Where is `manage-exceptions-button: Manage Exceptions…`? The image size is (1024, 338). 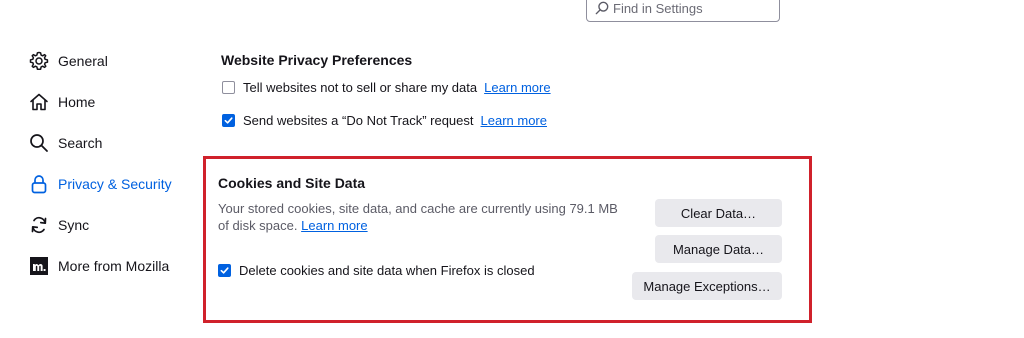 manage-exceptions-button: Manage Exceptions… is located at coordinates (707, 286).